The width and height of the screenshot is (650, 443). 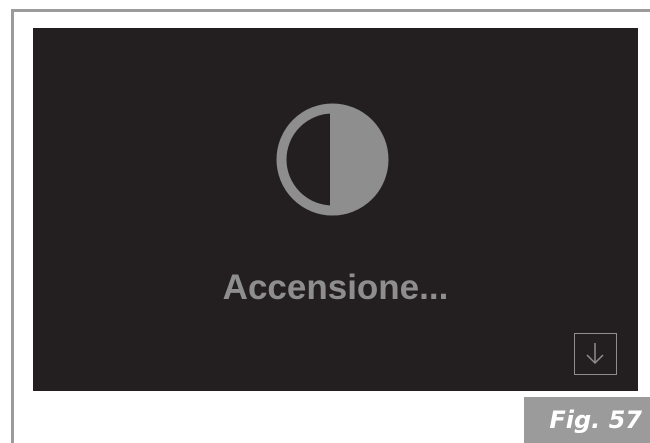 I want to click on figure-label: Fig. 57, so click(x=587, y=420).